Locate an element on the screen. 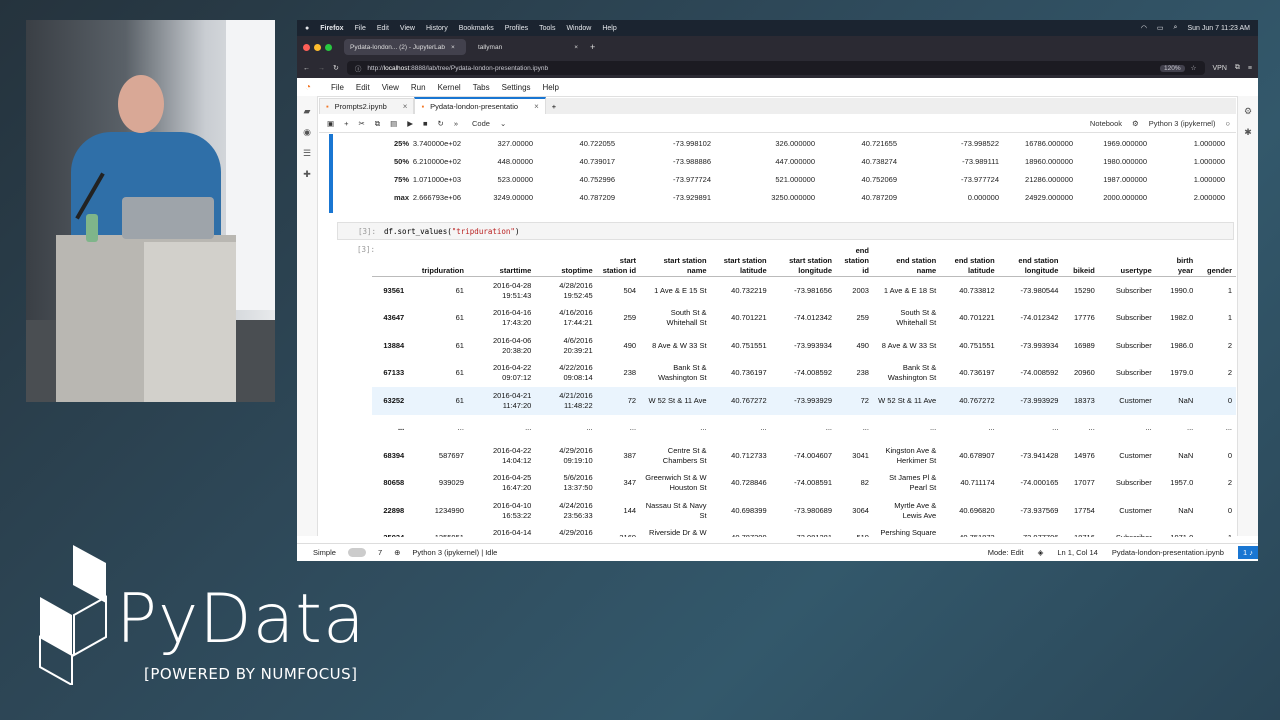  row-index: 22898 is located at coordinates (394, 510).